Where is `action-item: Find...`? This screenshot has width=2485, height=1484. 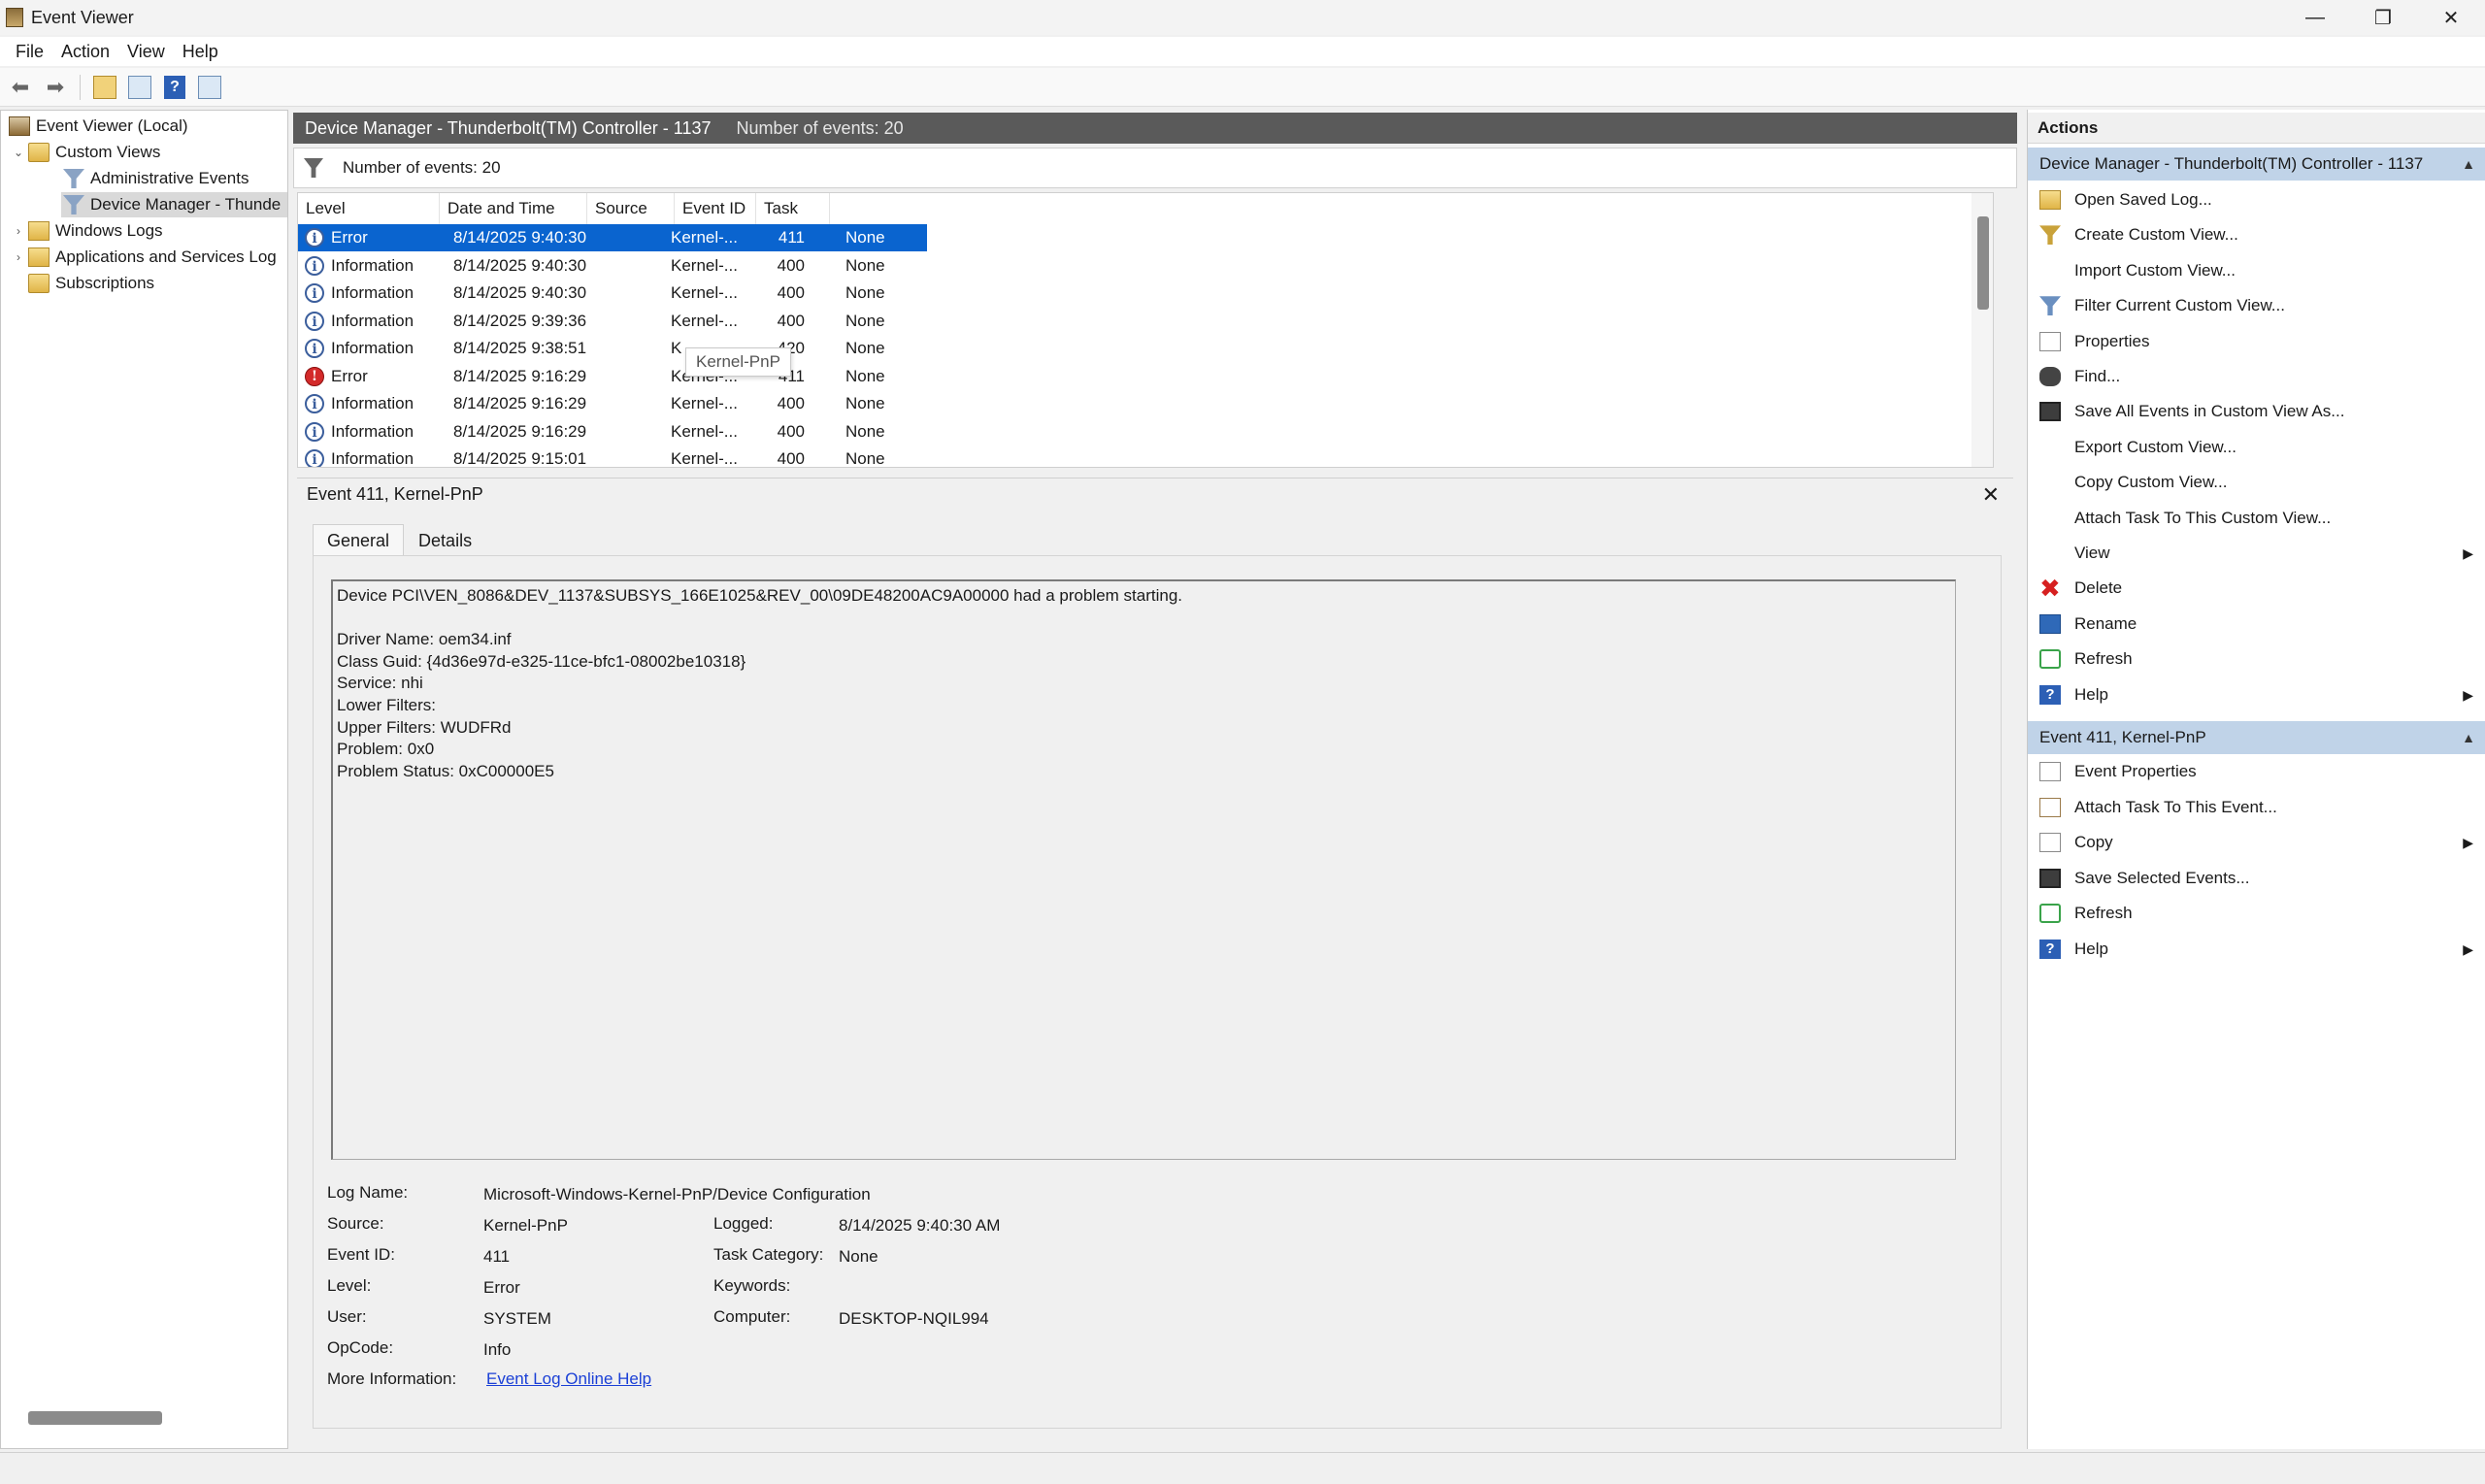 action-item: Find... is located at coordinates (2257, 376).